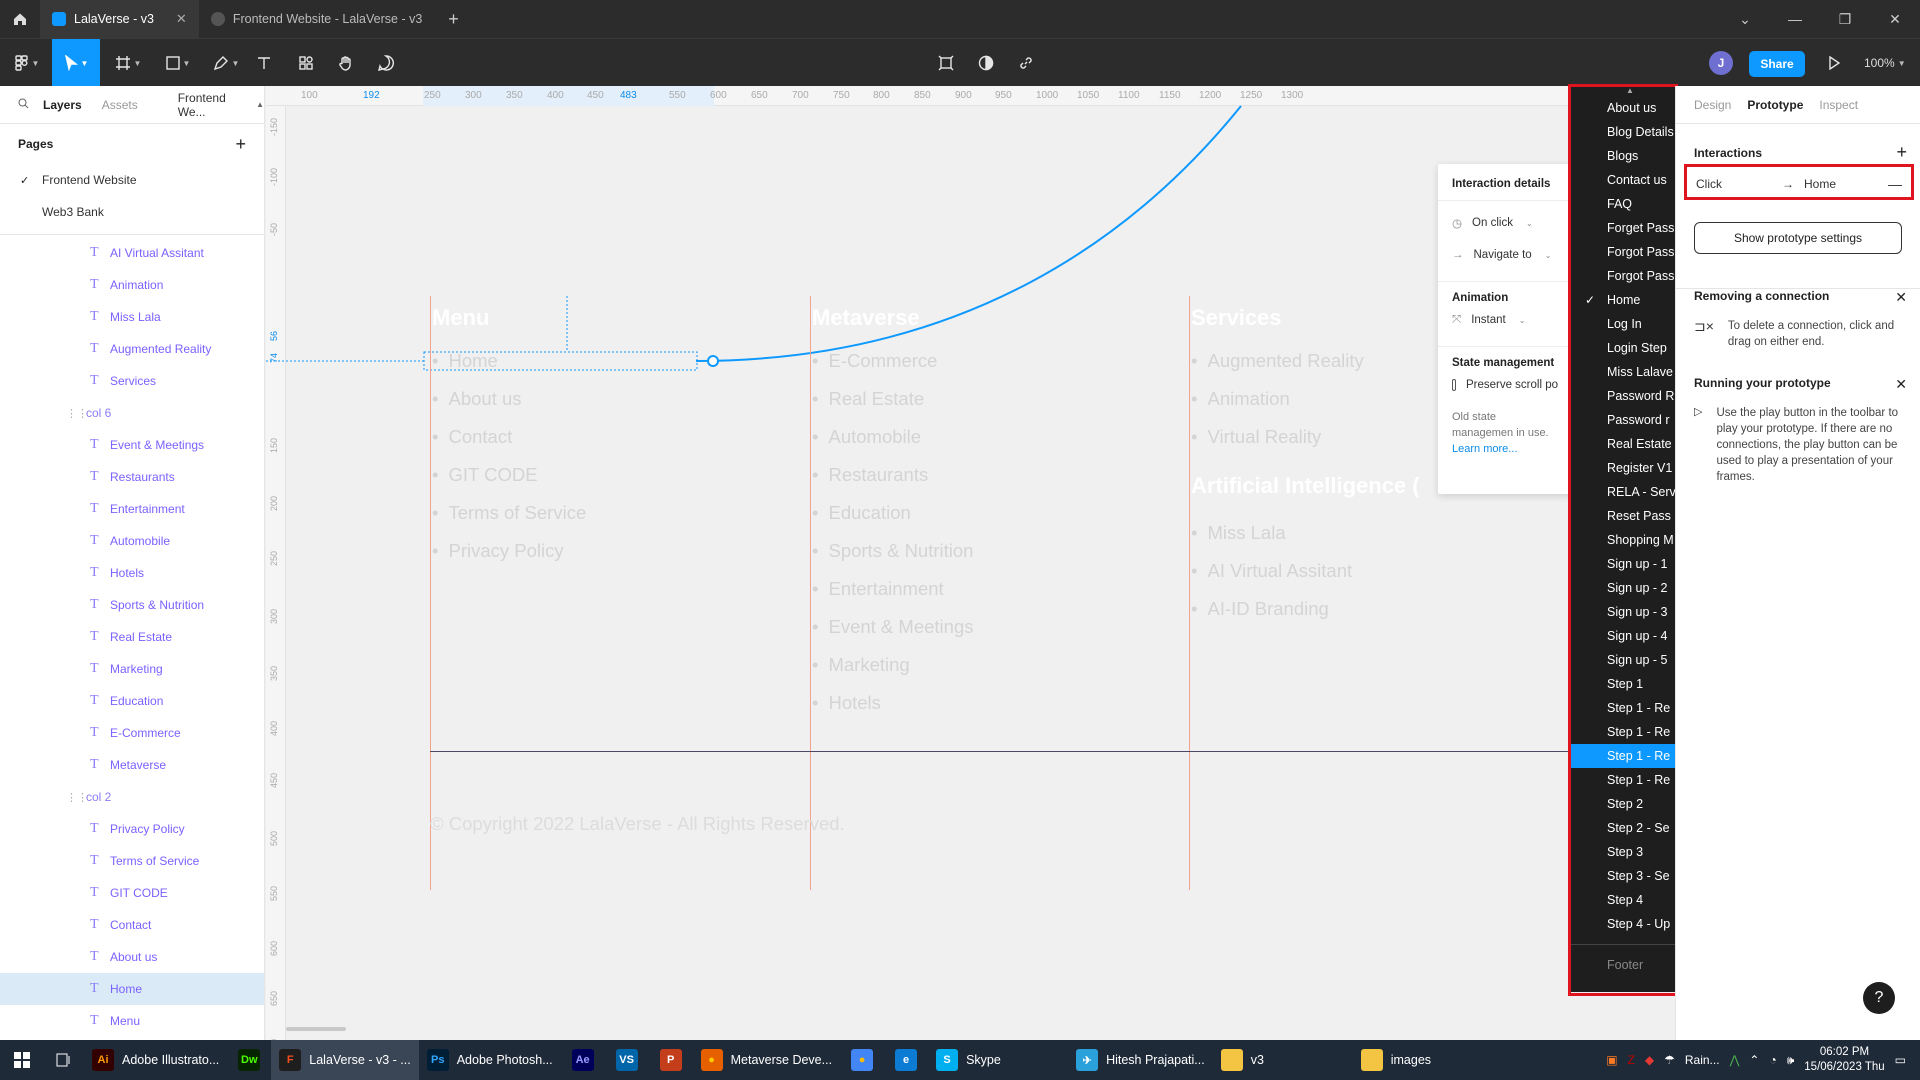  I want to click on wifi-icon: ◔, so click(1772, 1060).